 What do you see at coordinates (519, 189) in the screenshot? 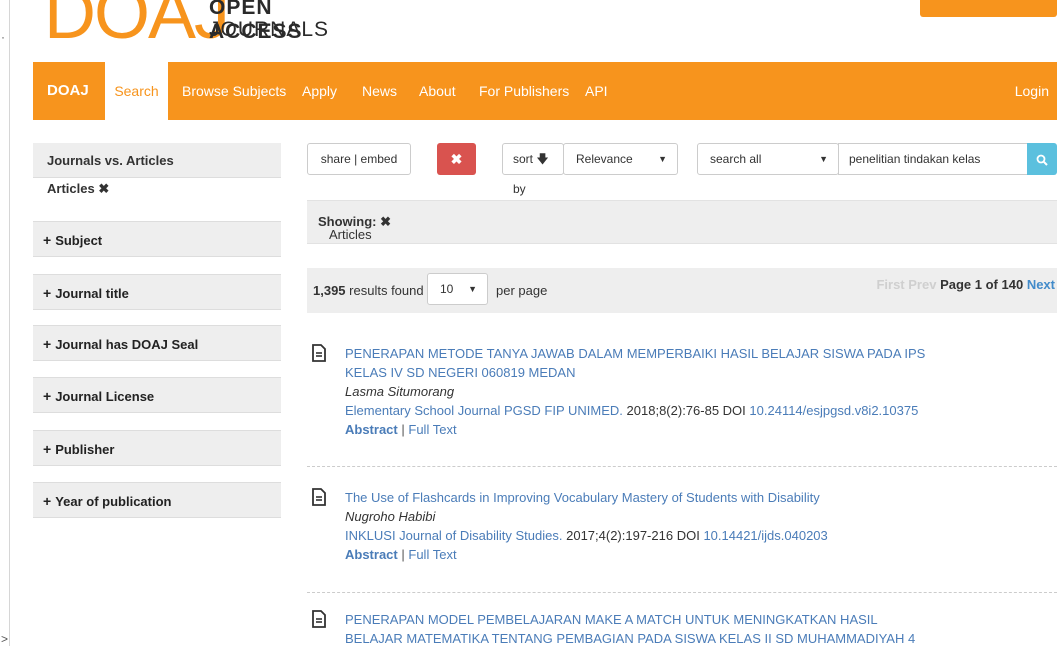
I see `sort-by-label: by` at bounding box center [519, 189].